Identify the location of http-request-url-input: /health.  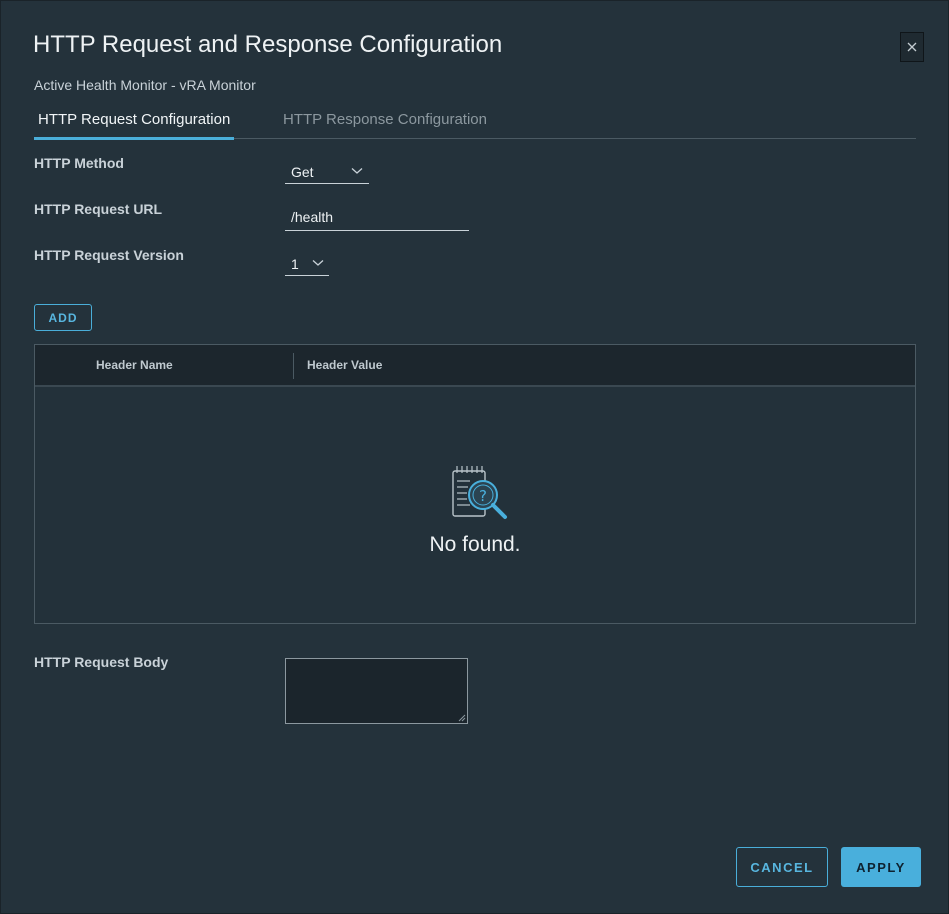
(377, 218).